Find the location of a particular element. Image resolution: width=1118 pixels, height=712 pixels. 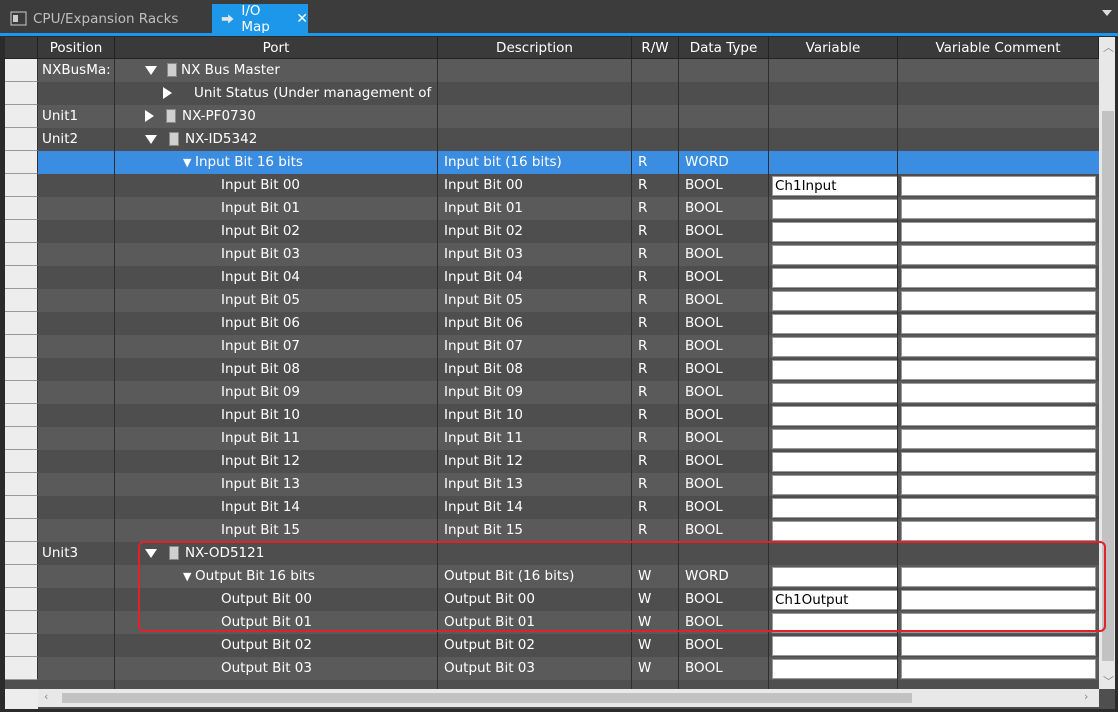

table-row: Output Bit 02 Output Bit 02 W BOOL is located at coordinates (552, 645).